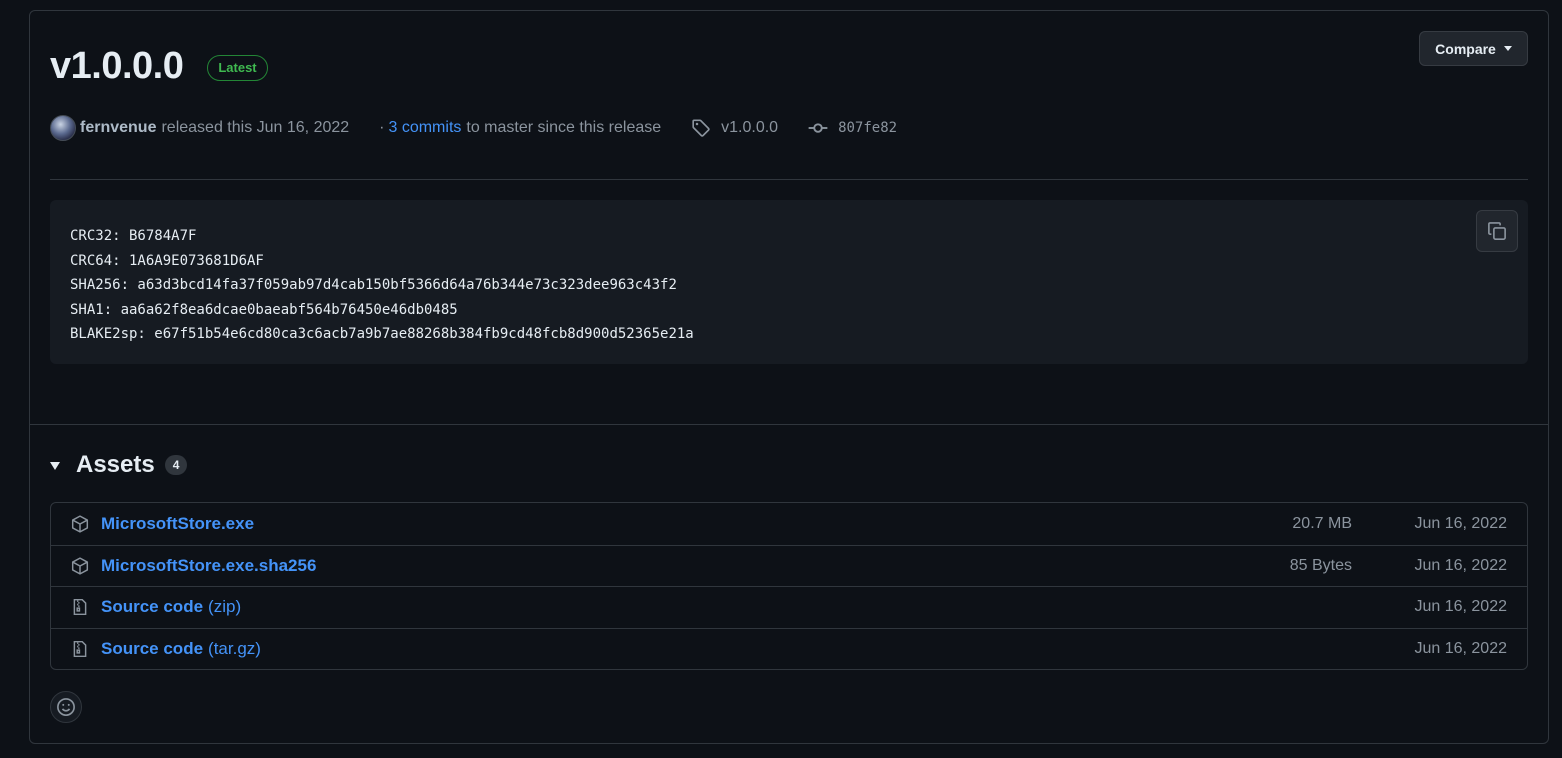 The image size is (1562, 758). Describe the element at coordinates (208, 566) in the screenshot. I see `asset-link: MicrosoftStore.exe.sha256` at that location.